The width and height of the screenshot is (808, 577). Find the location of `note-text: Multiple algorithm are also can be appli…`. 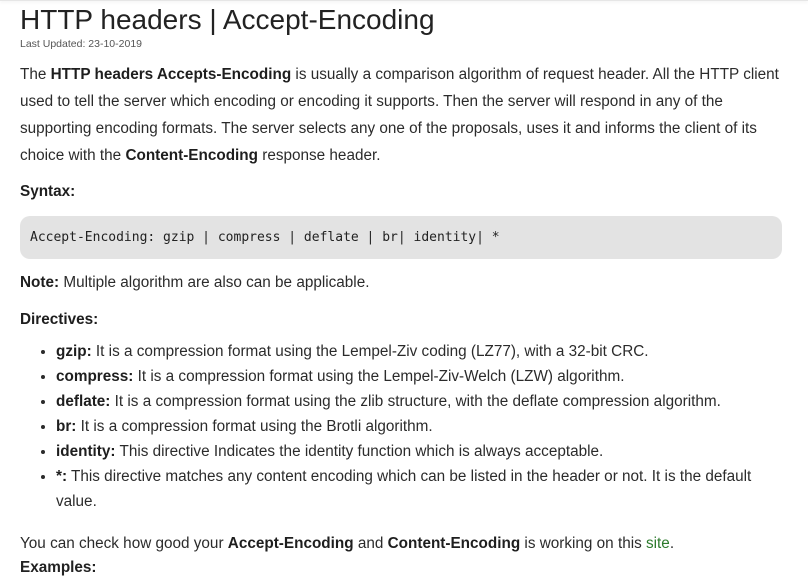

note-text: Multiple algorithm are also can be appli… is located at coordinates (214, 282).